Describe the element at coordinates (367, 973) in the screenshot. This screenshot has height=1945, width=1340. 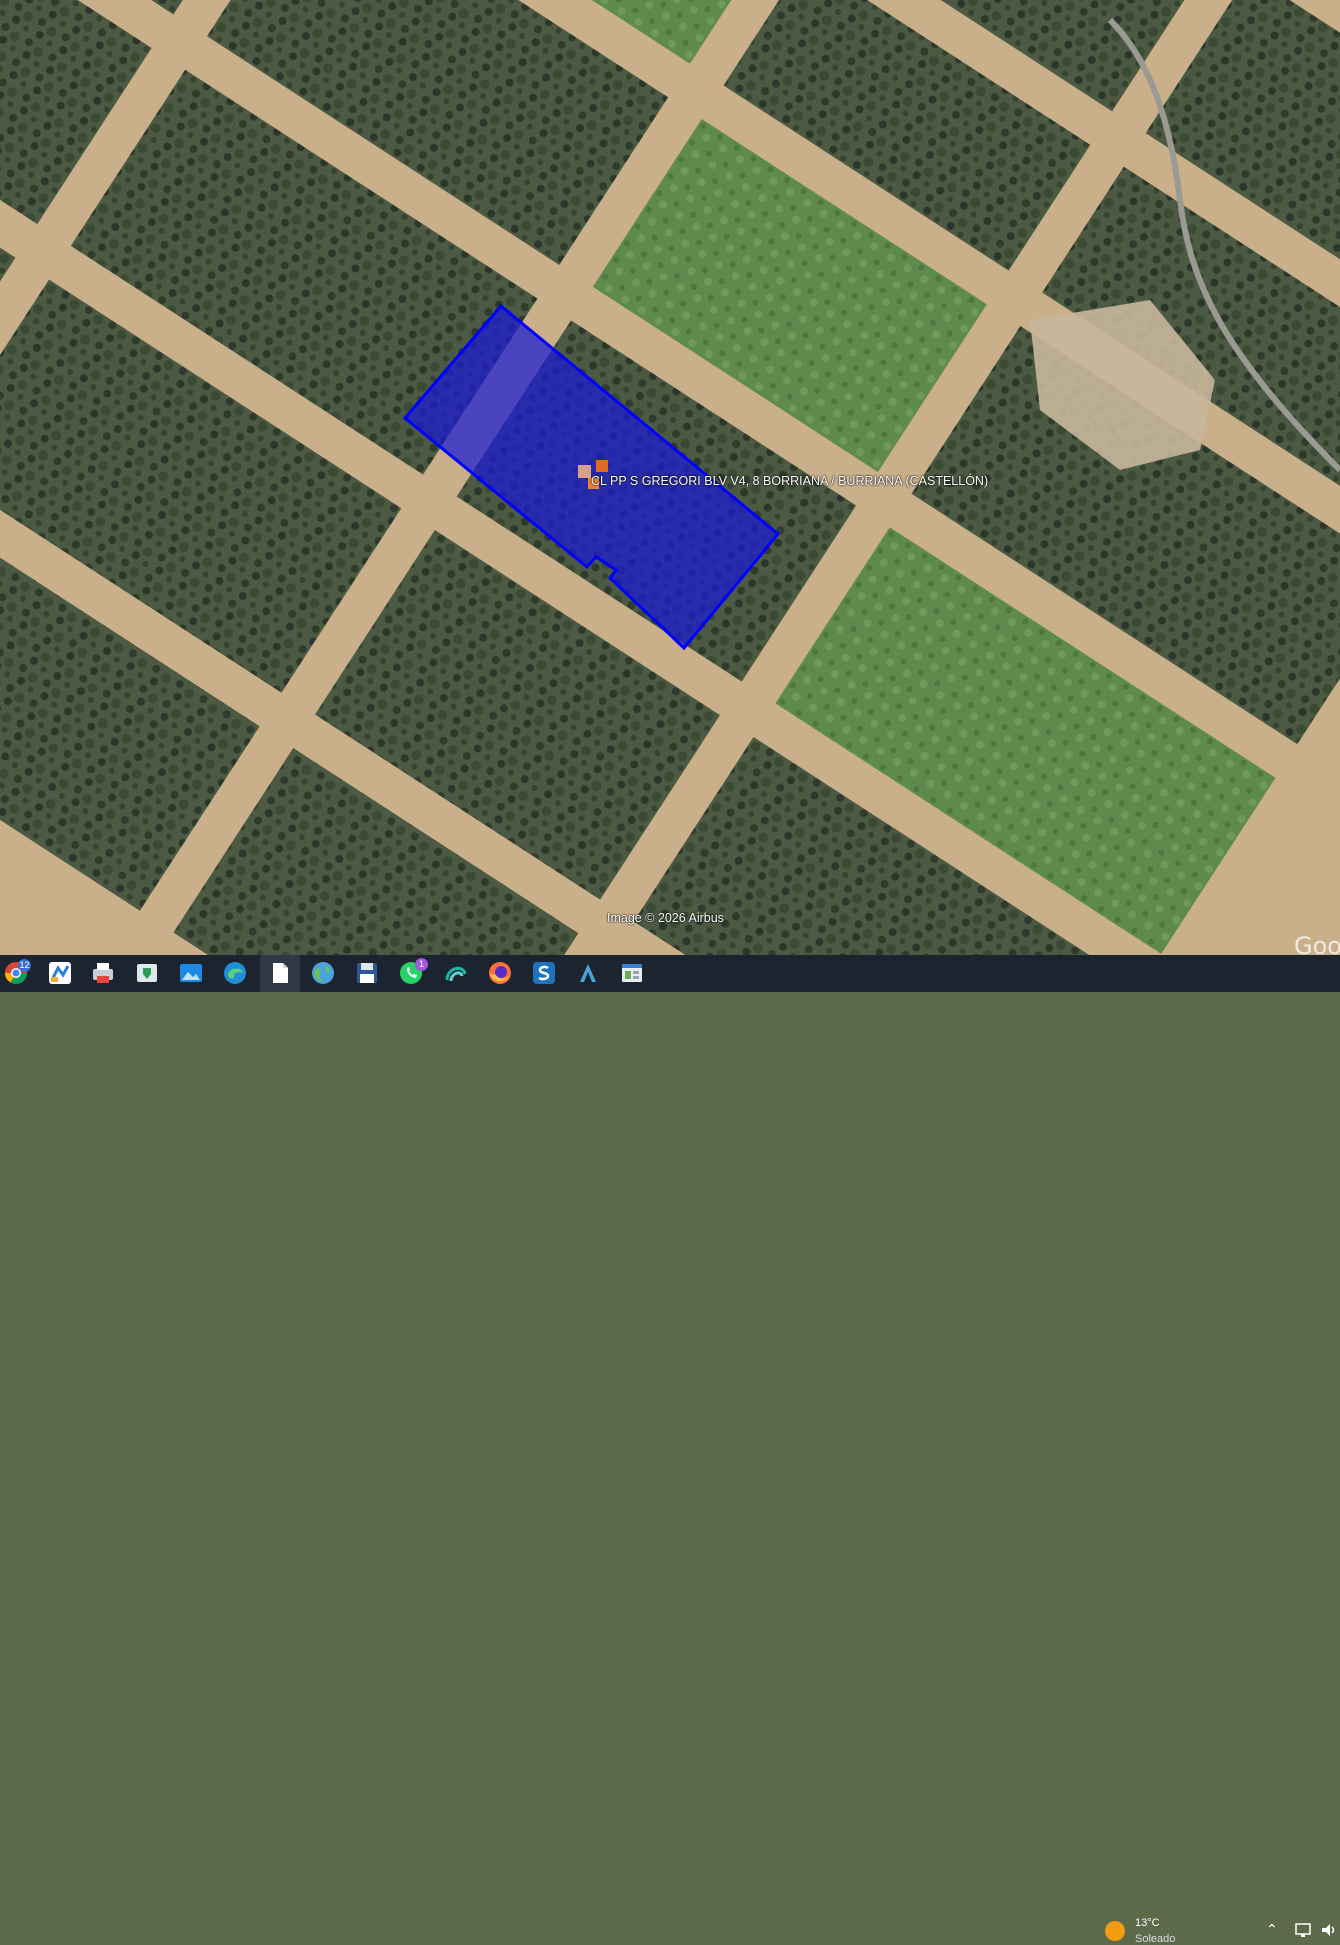
I see `save-disk-icon` at that location.